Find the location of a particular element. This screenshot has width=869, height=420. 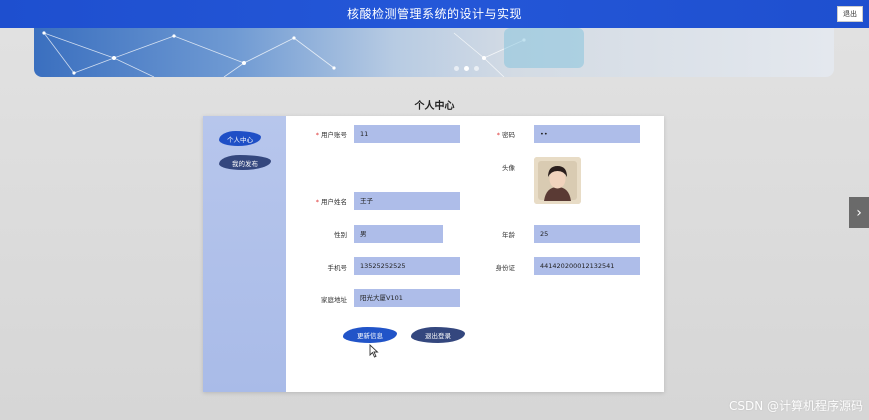

age-input is located at coordinates (587, 234).